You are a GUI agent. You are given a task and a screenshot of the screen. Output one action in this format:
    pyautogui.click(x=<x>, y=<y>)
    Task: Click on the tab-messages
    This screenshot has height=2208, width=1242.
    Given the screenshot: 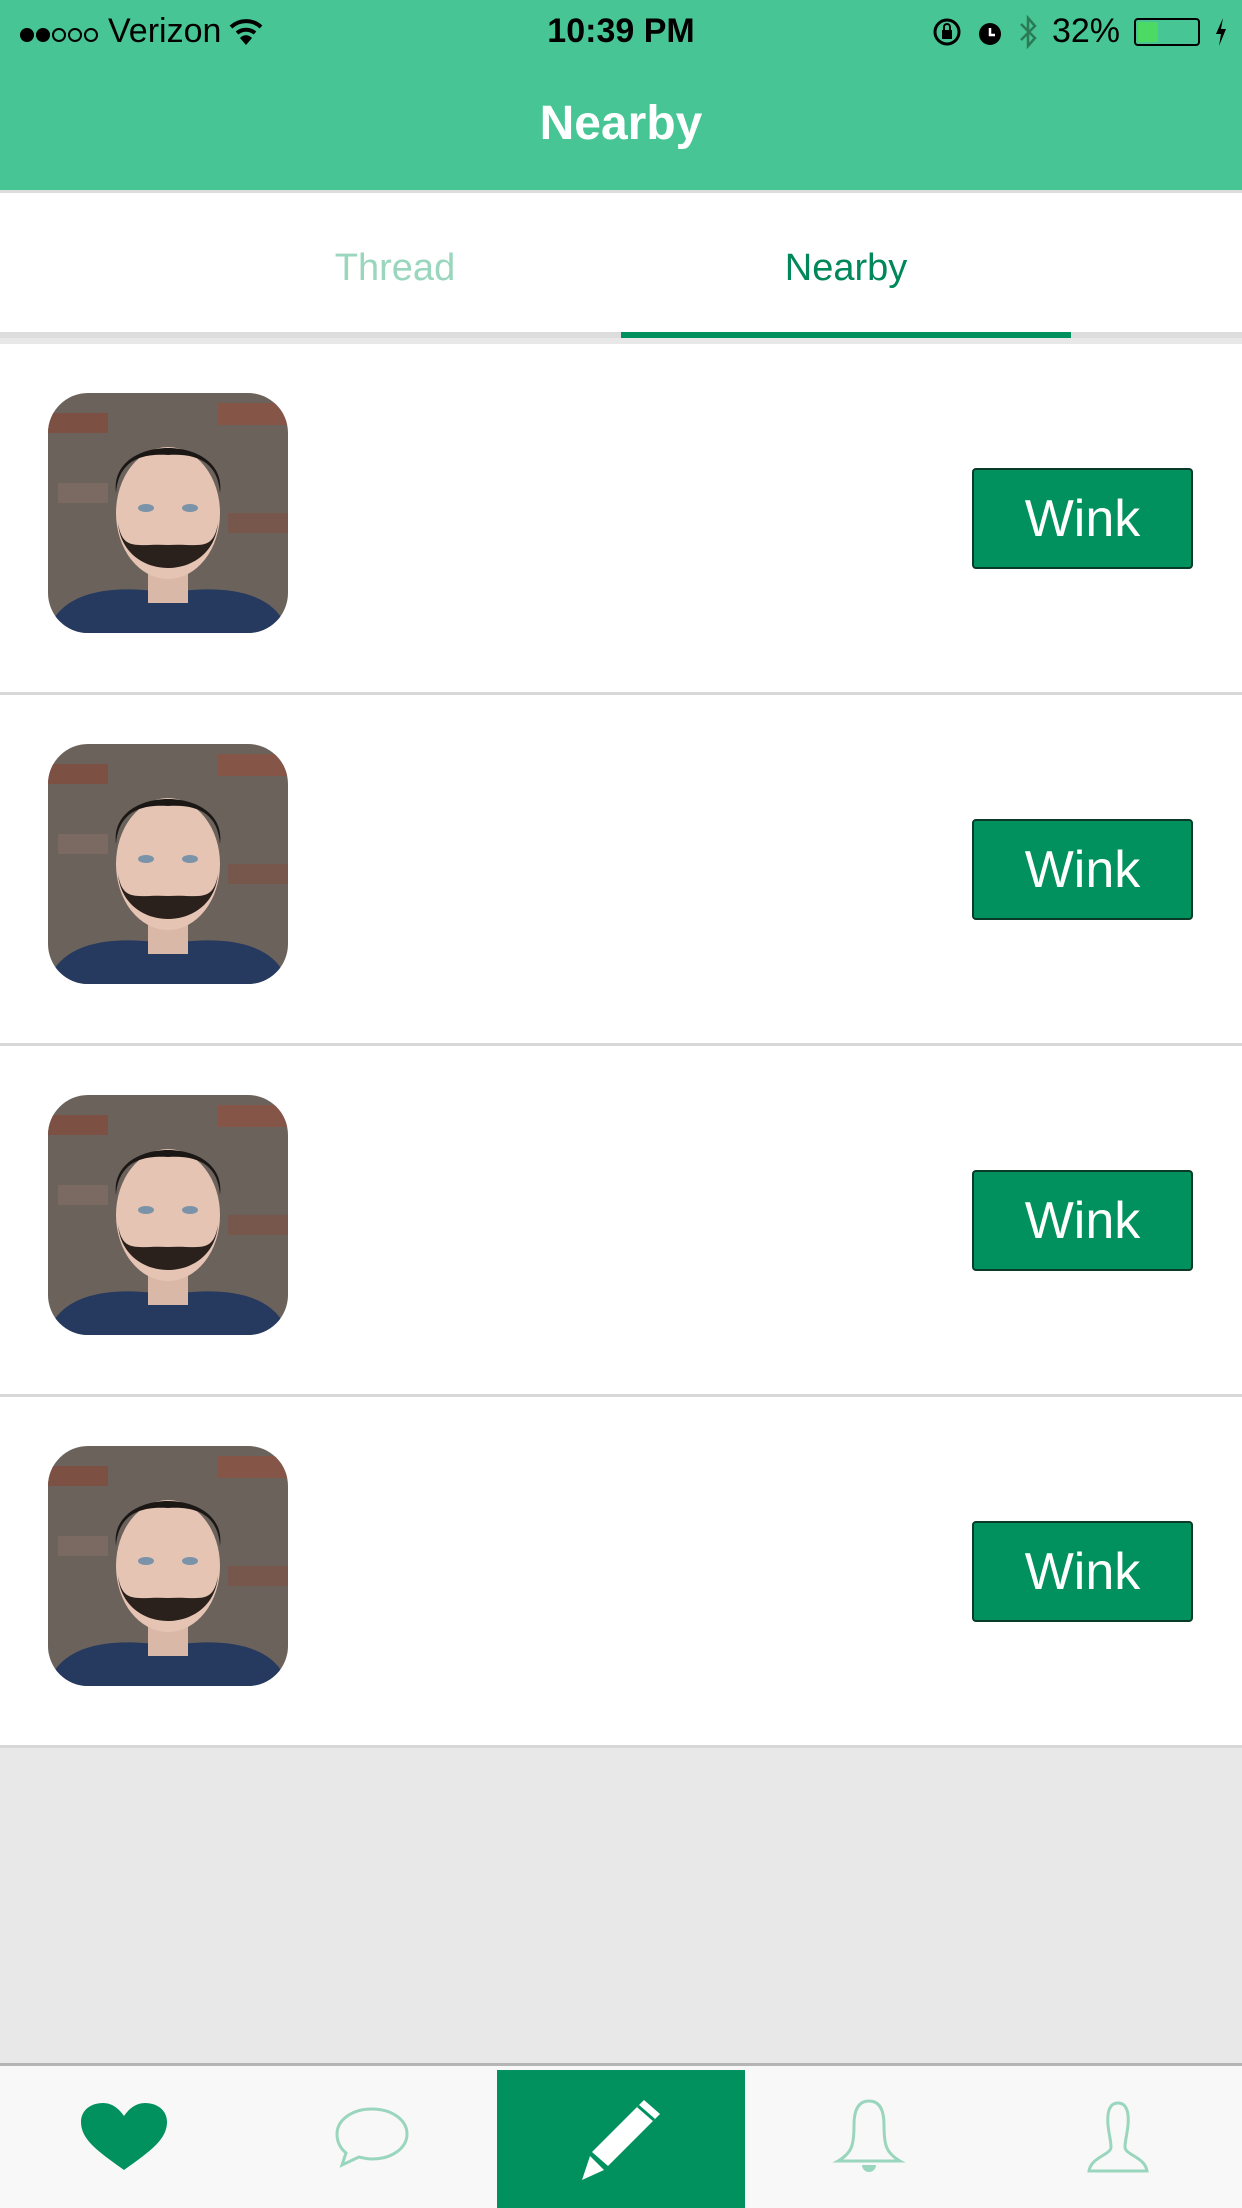 What is the action you would take?
    pyautogui.click(x=372, y=2137)
    